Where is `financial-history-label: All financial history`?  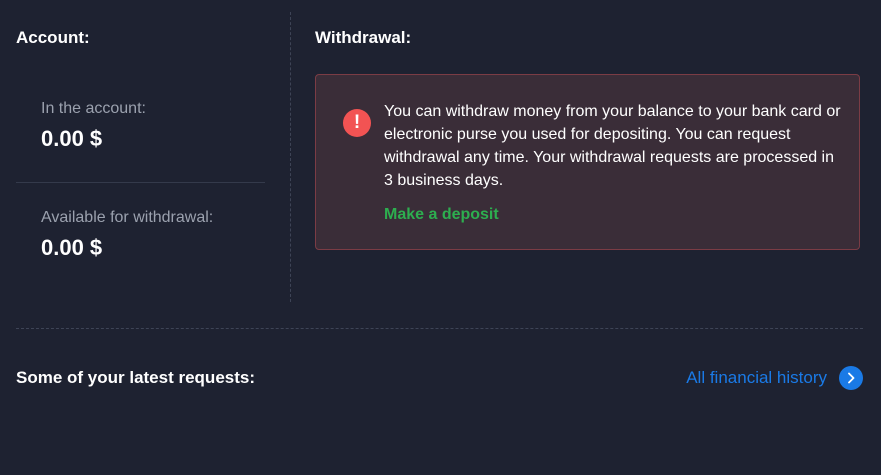 financial-history-label: All financial history is located at coordinates (756, 378).